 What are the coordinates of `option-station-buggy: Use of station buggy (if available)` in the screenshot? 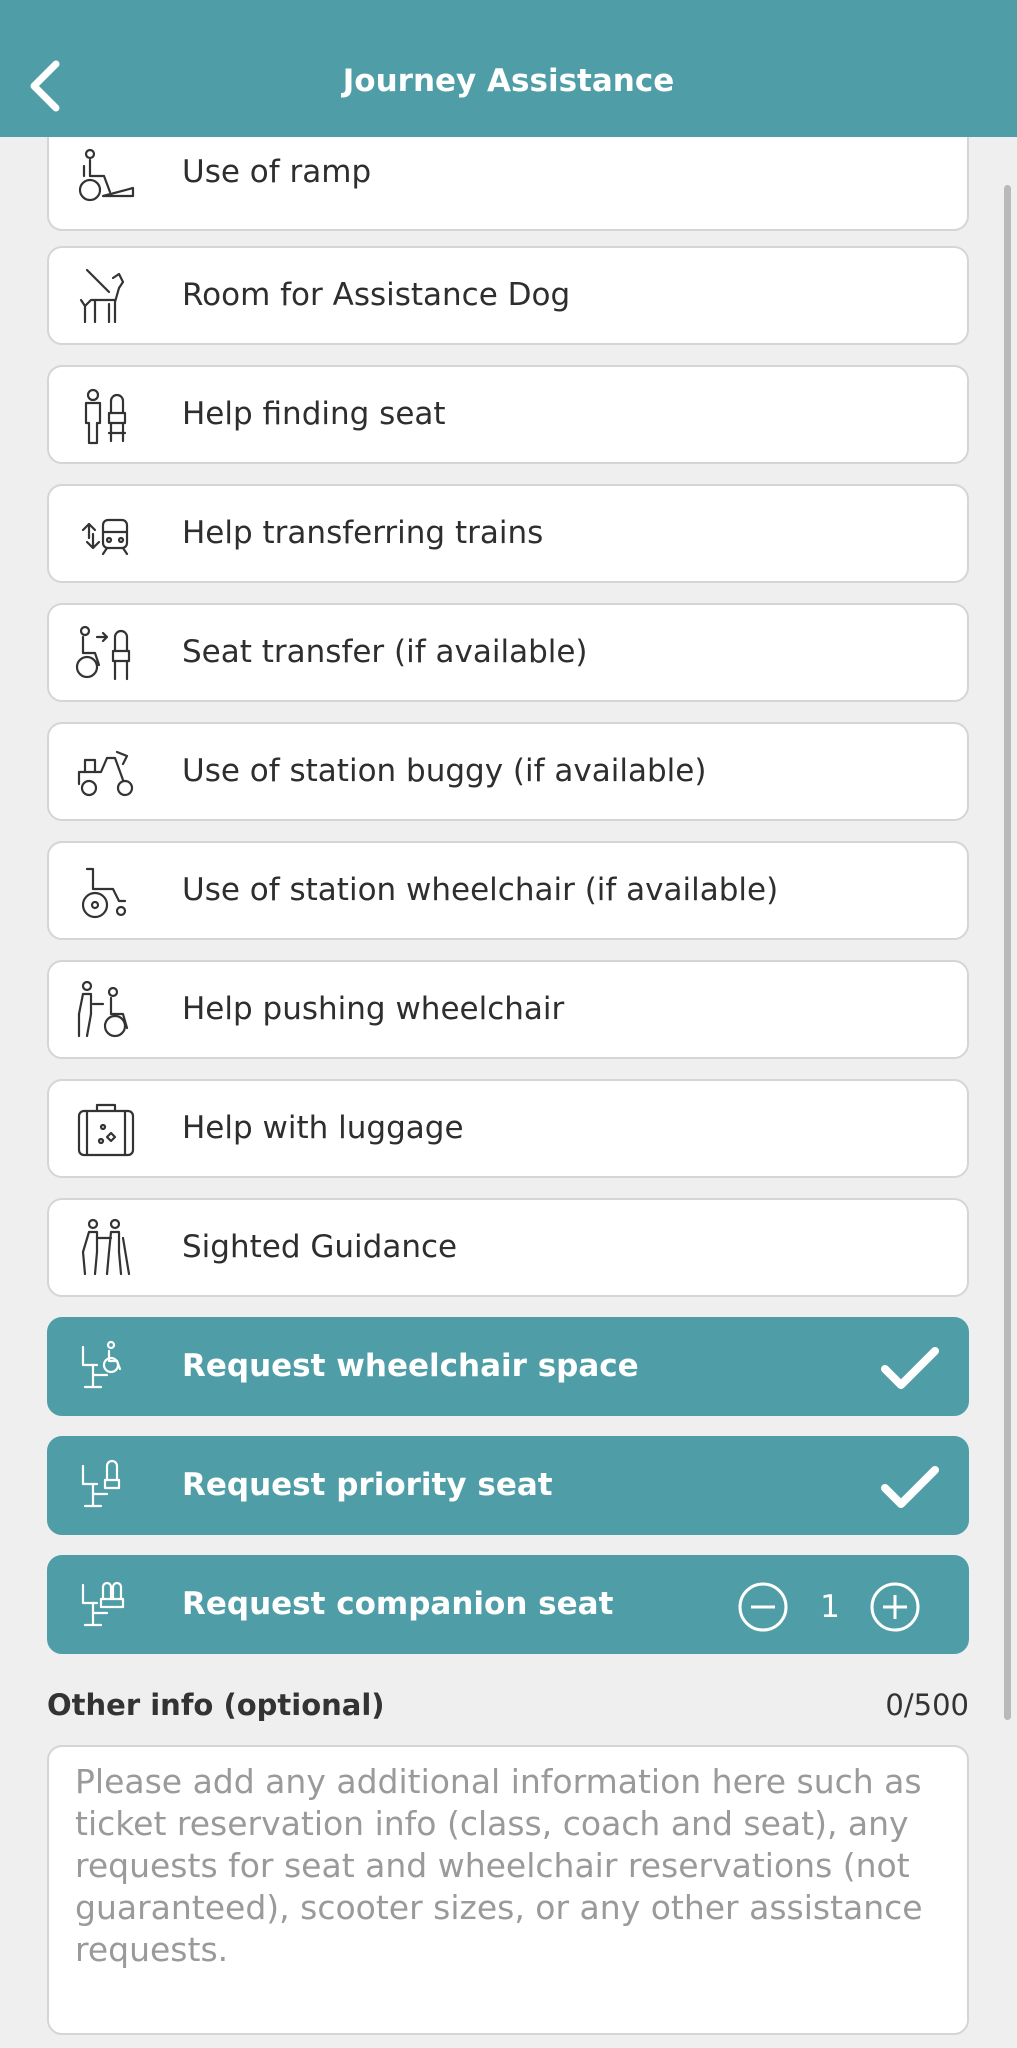 It's located at (508, 771).